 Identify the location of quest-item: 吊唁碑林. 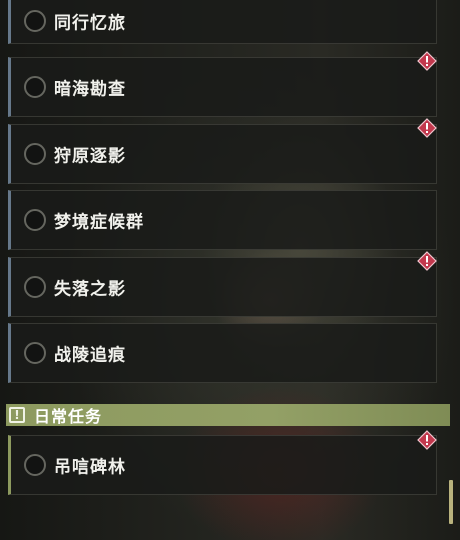
(222, 465).